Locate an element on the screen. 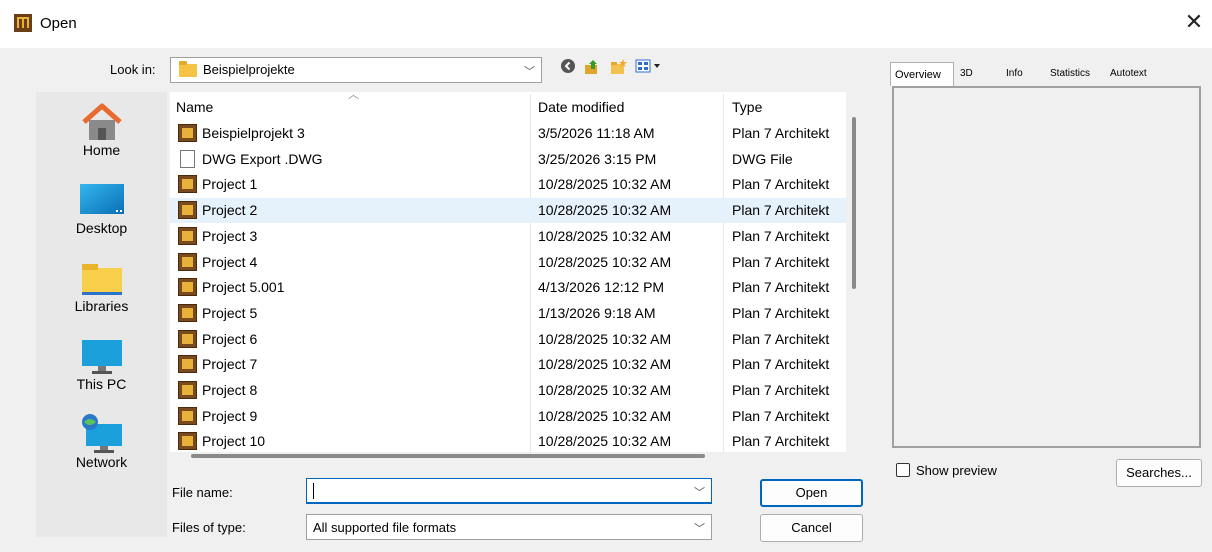  file-name-cell: Project 5.001 is located at coordinates (243, 287).